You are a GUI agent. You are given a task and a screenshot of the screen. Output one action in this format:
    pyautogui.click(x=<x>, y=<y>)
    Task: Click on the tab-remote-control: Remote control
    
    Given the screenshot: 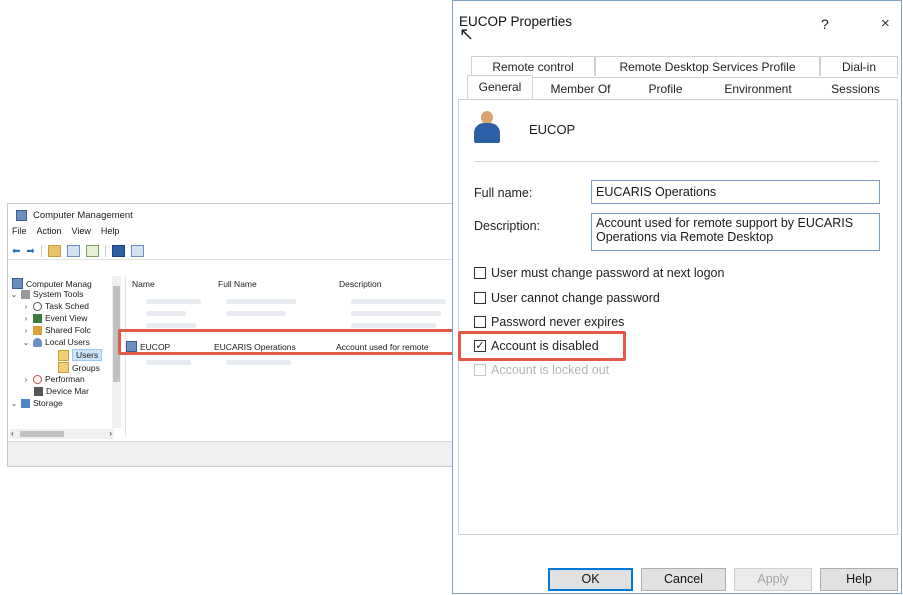 What is the action you would take?
    pyautogui.click(x=533, y=66)
    